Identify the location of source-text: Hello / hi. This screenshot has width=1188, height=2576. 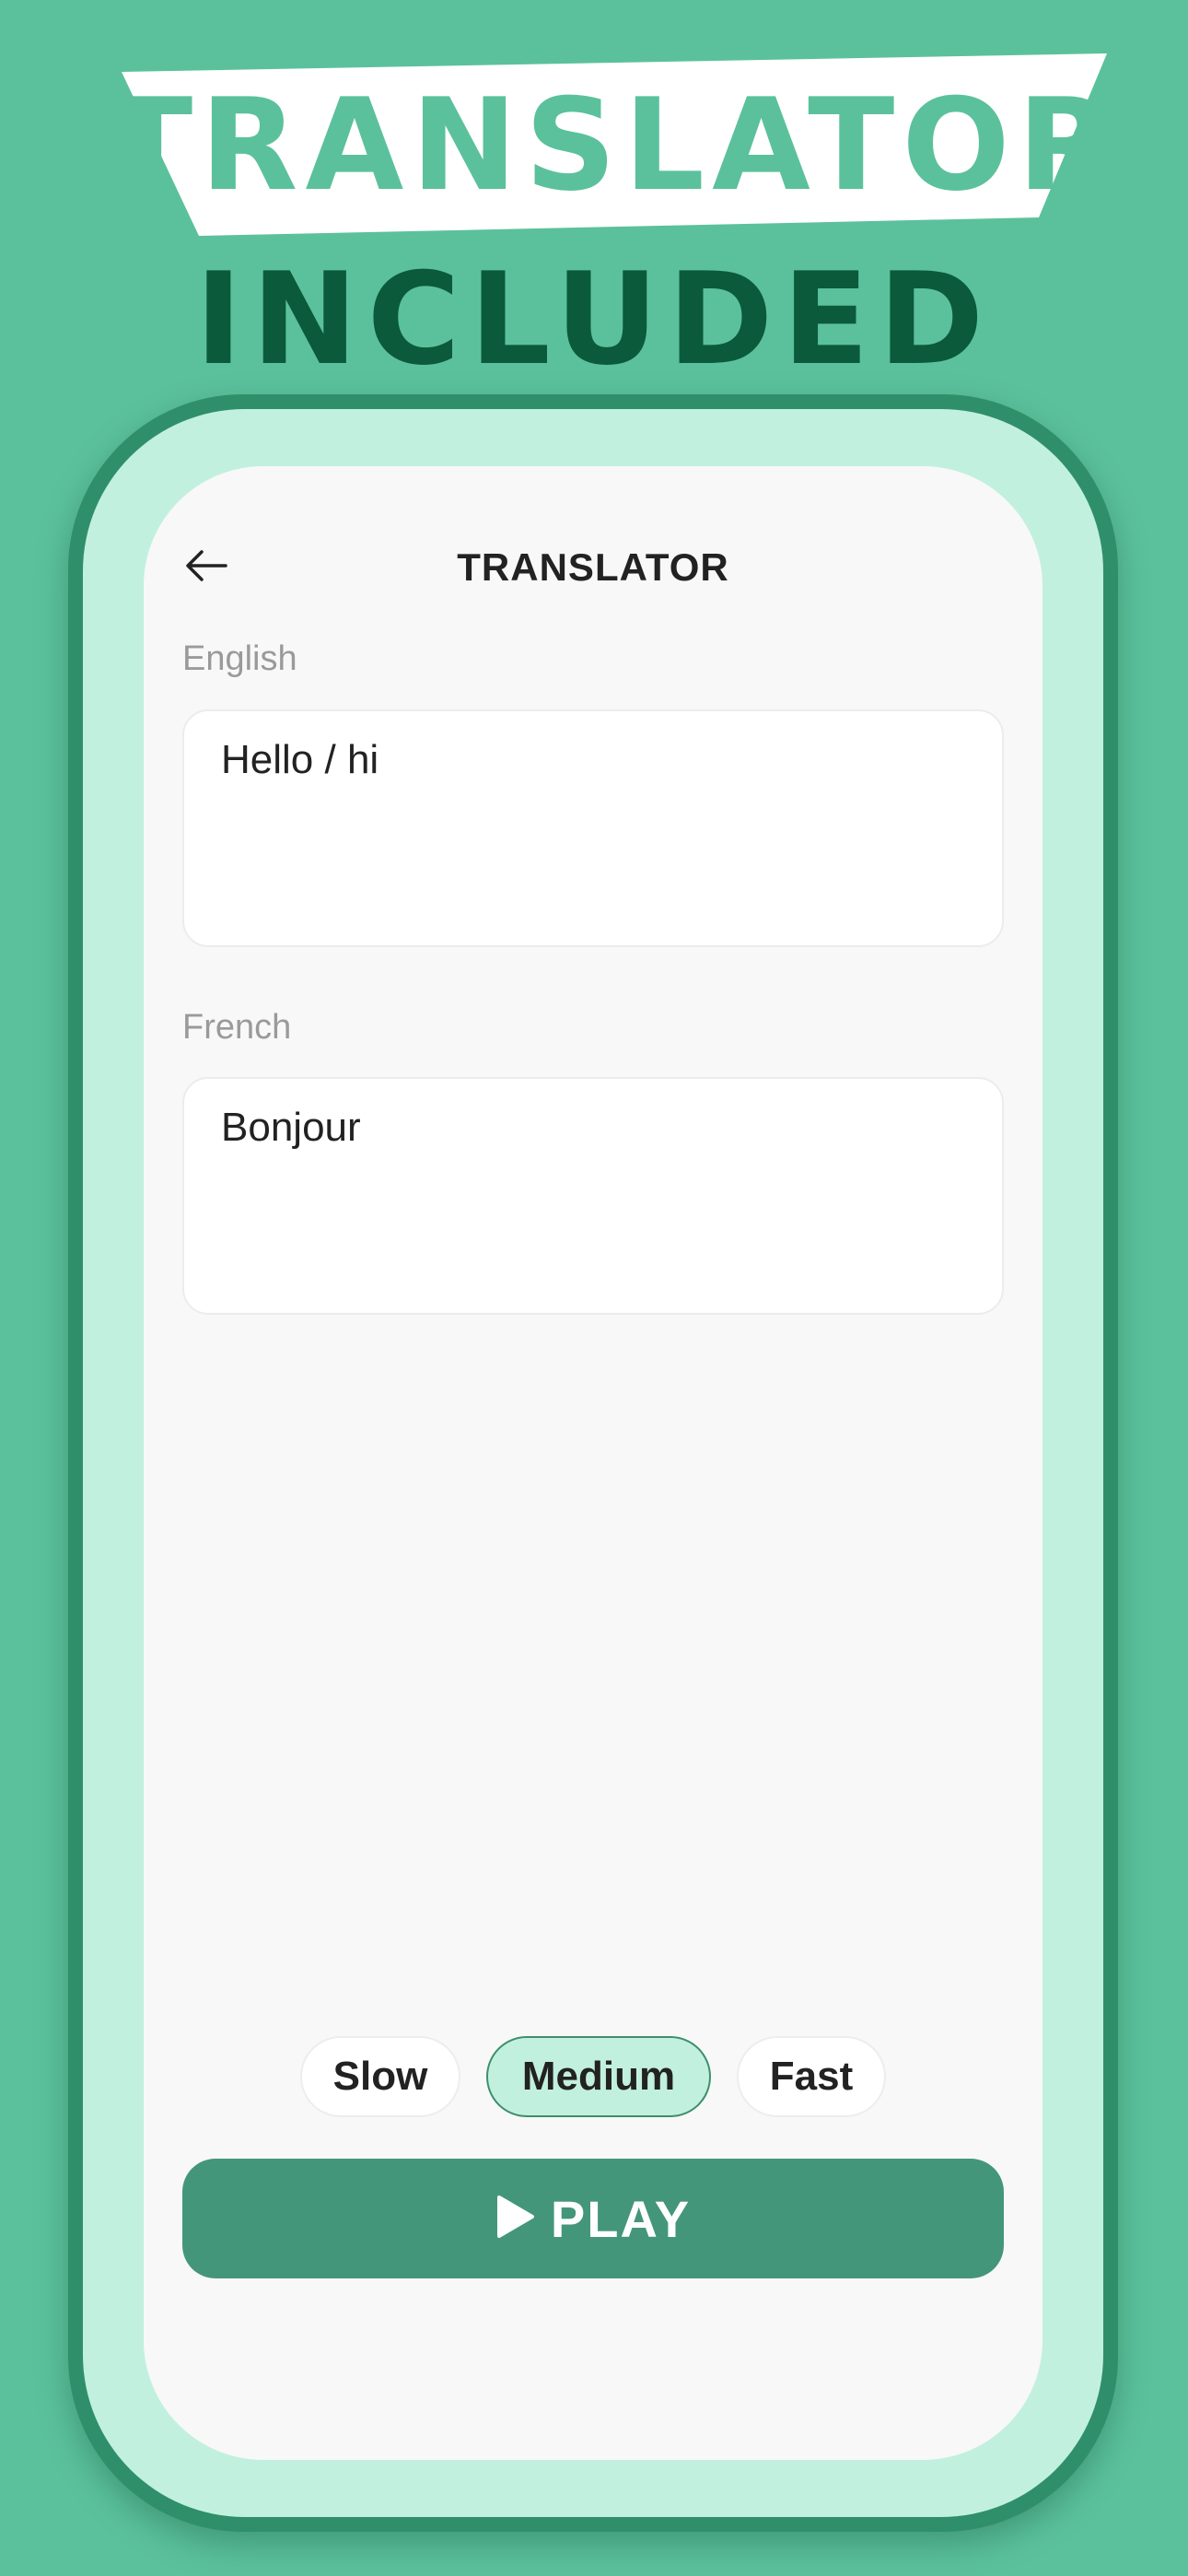
(300, 759).